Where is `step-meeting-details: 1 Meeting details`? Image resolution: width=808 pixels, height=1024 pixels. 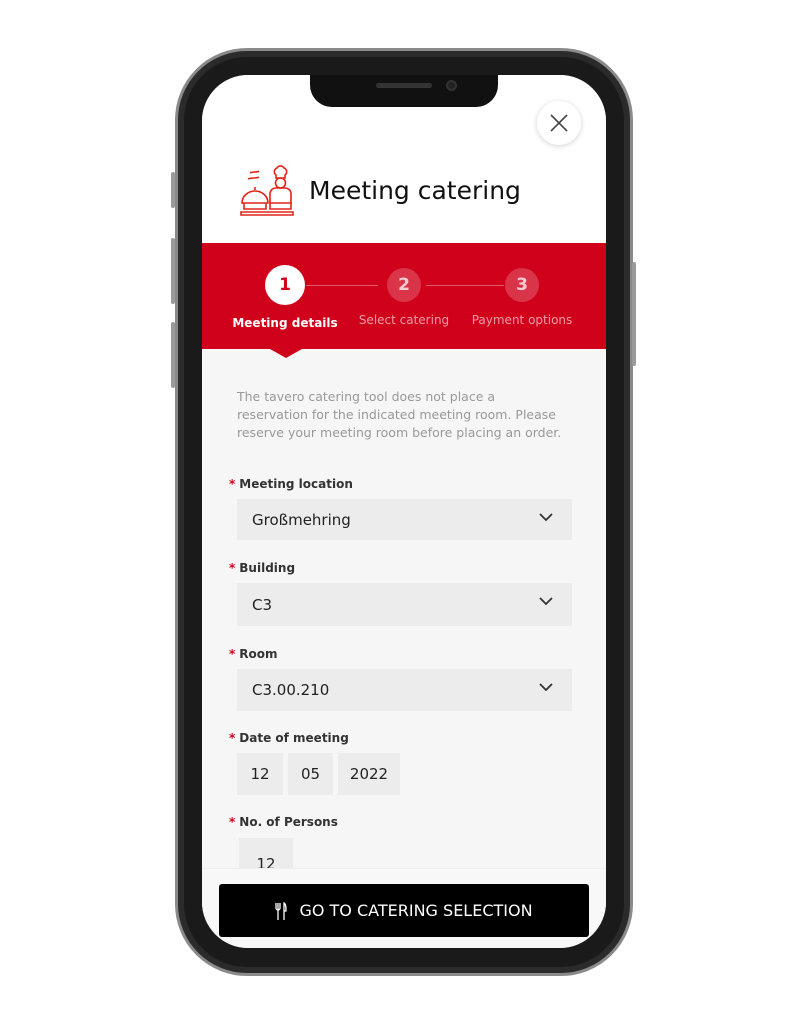
step-meeting-details: 1 Meeting details is located at coordinates (285, 297).